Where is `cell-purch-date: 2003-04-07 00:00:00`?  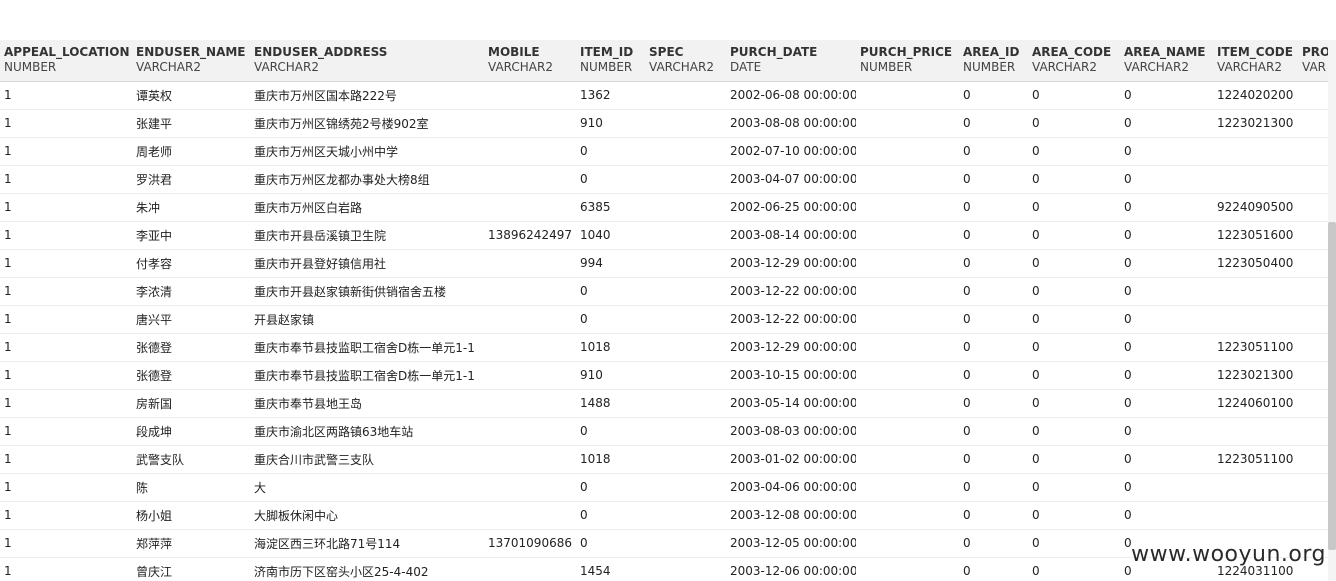 cell-purch-date: 2003-04-07 00:00:00 is located at coordinates (791, 179).